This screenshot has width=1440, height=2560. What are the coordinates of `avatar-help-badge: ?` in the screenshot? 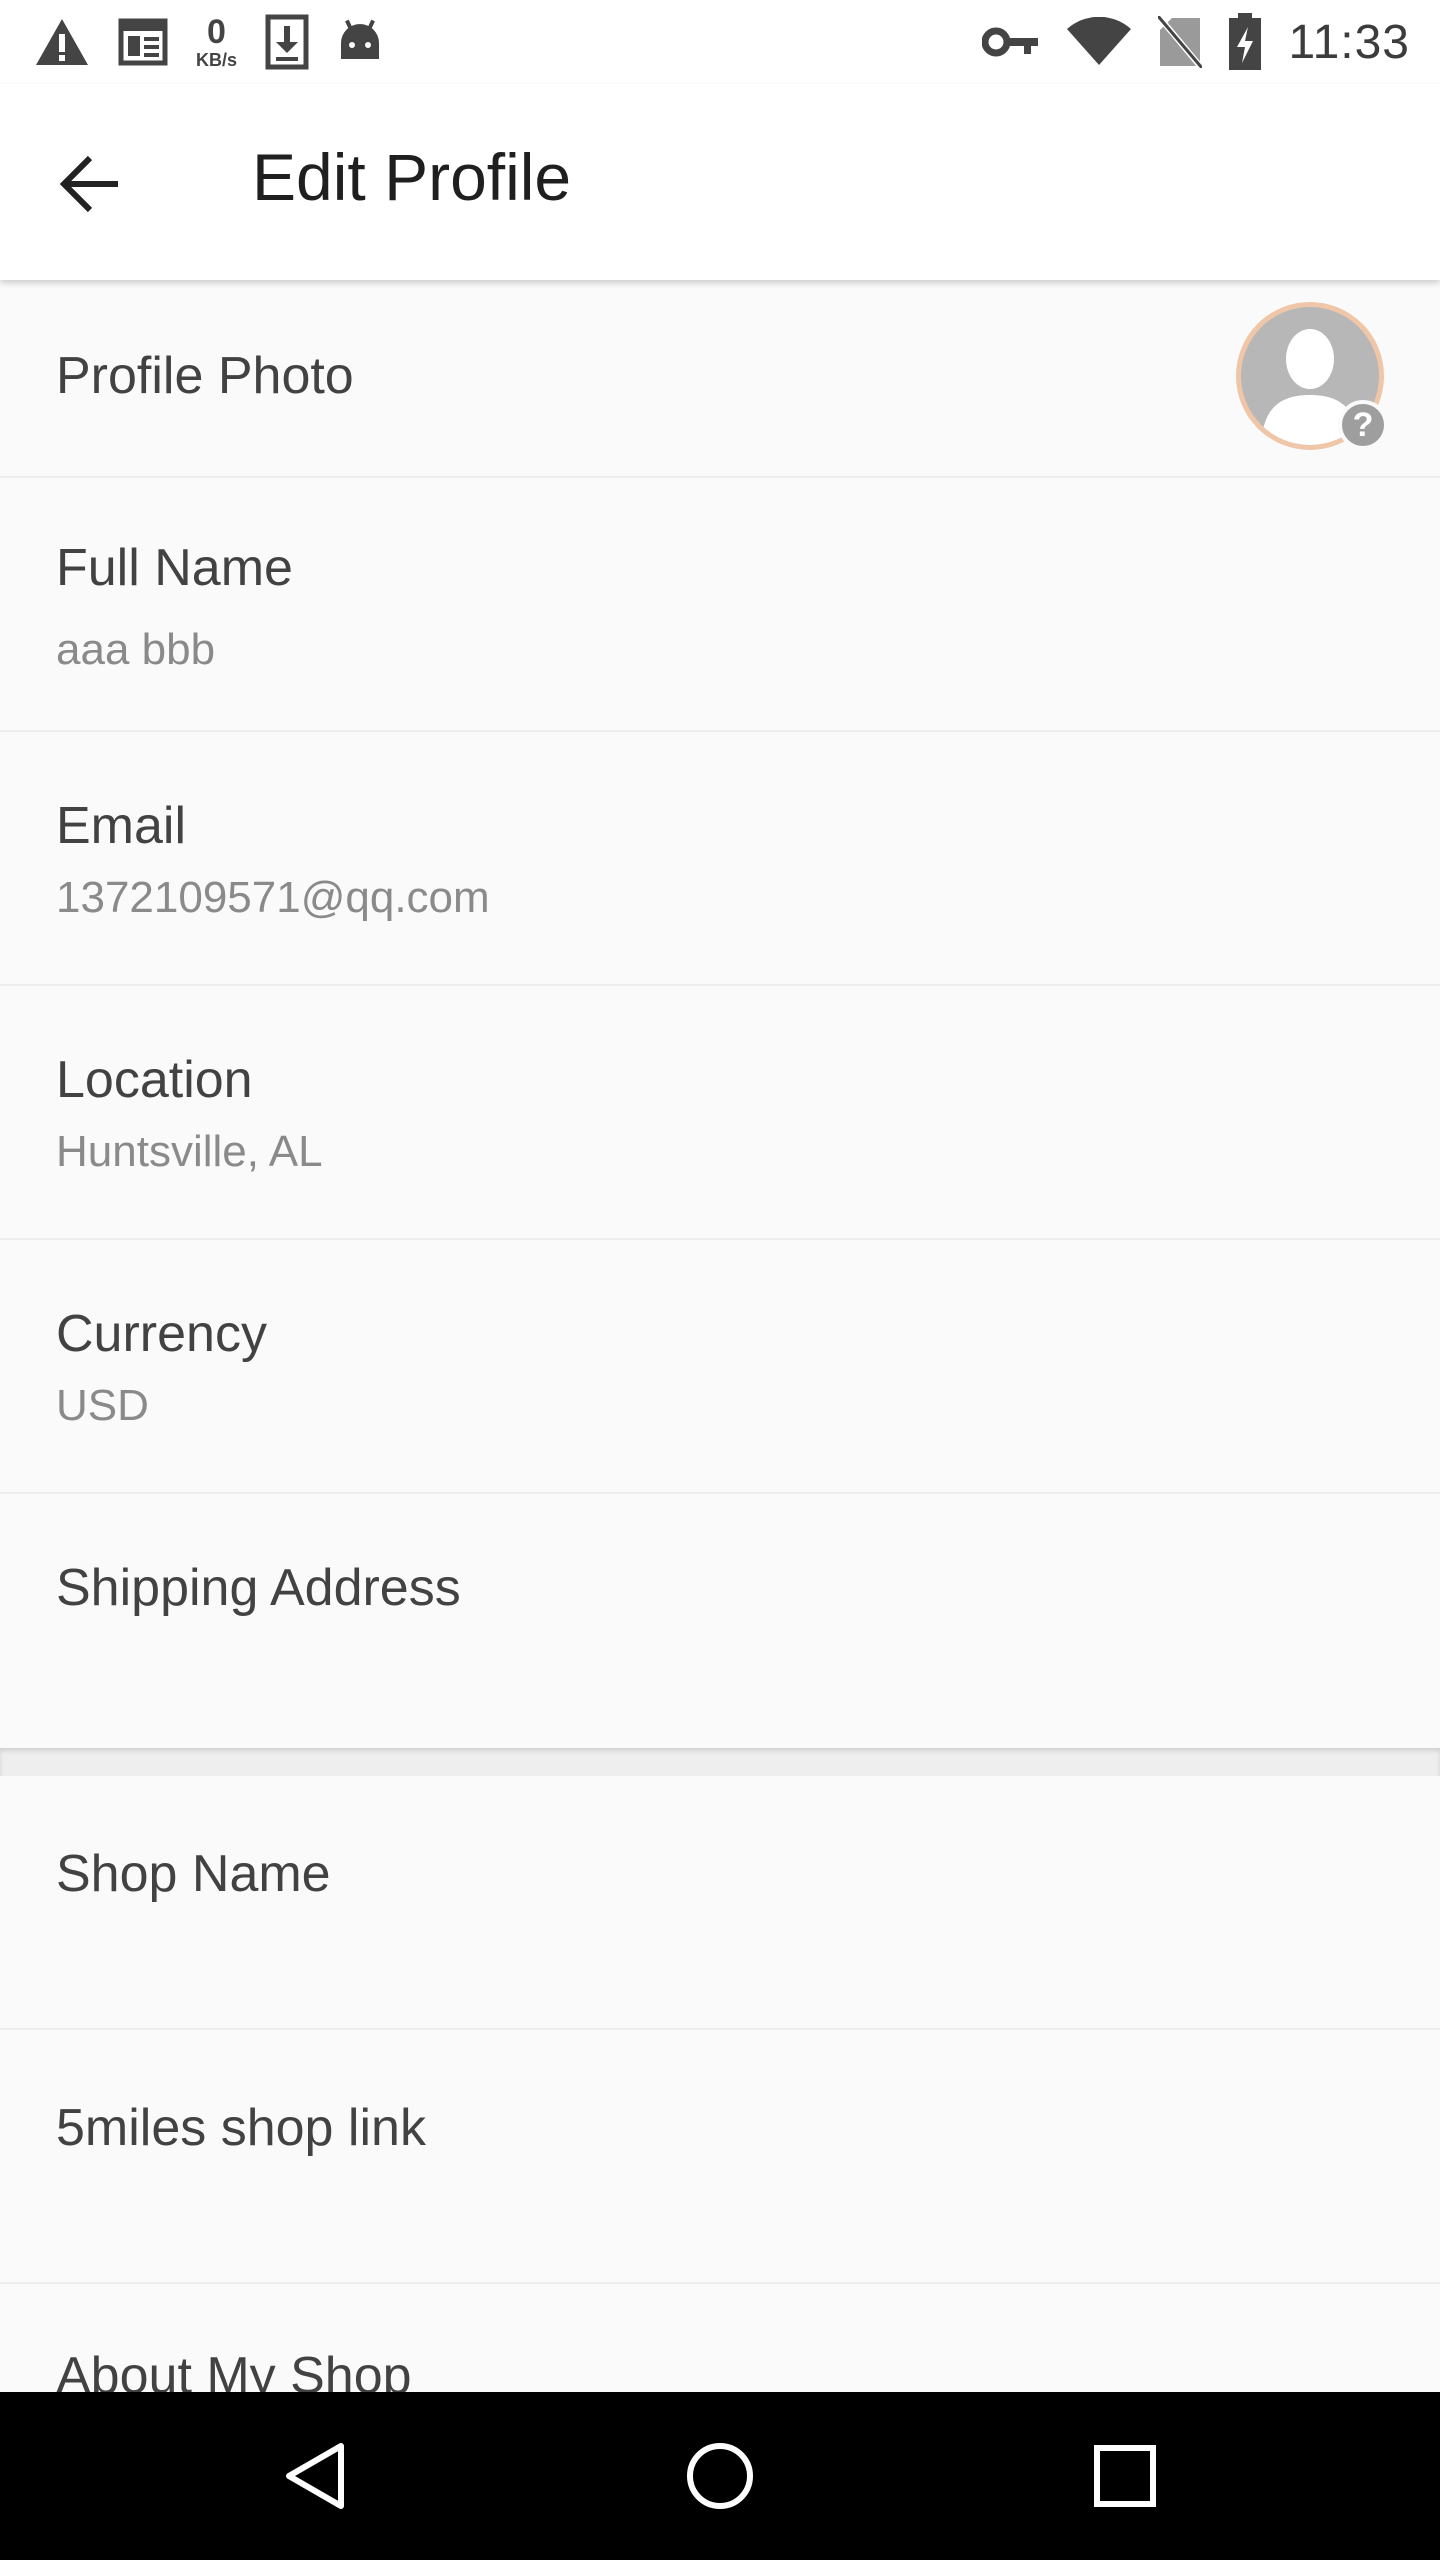 It's located at (1363, 425).